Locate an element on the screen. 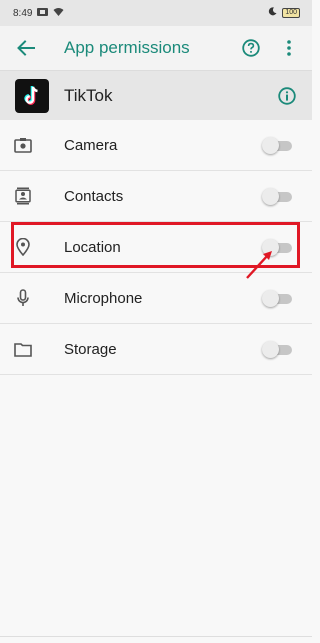 The image size is (320, 643). app-header: TikTok is located at coordinates (156, 95).